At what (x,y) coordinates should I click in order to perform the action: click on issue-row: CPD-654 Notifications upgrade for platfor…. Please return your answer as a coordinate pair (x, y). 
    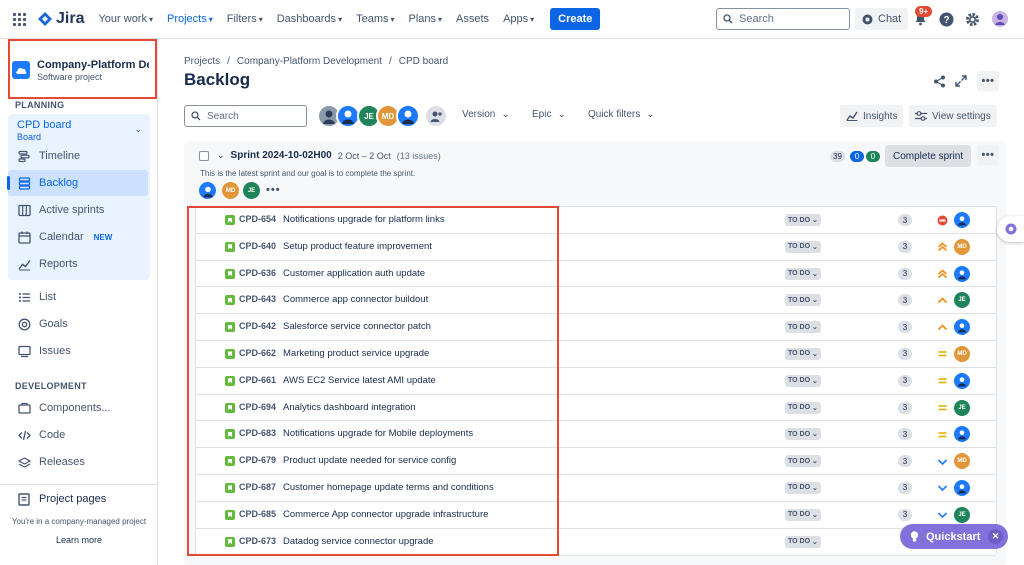
    Looking at the image, I should click on (596, 220).